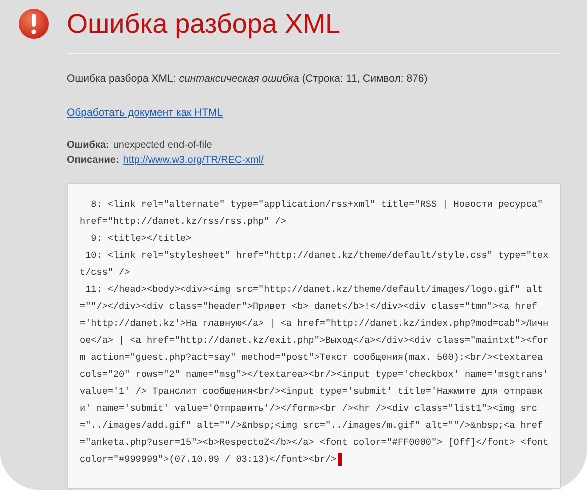 The height and width of the screenshot is (498, 587). I want to click on page-title: Ошибка разбора XML, so click(203, 24).